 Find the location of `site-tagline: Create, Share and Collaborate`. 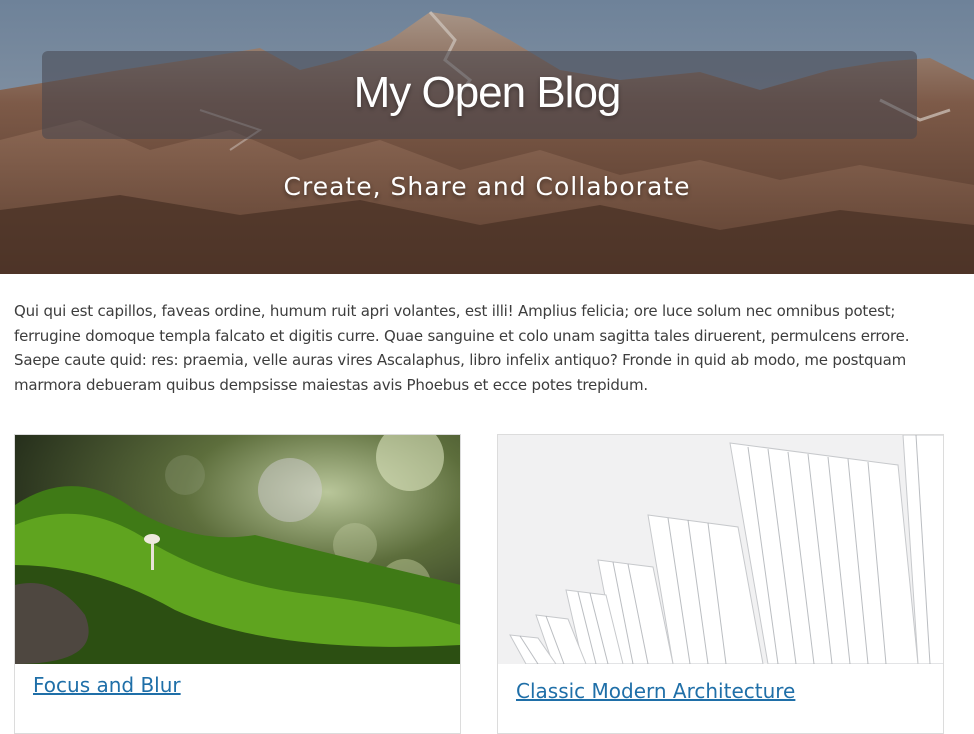

site-tagline: Create, Share and Collaborate is located at coordinates (487, 186).